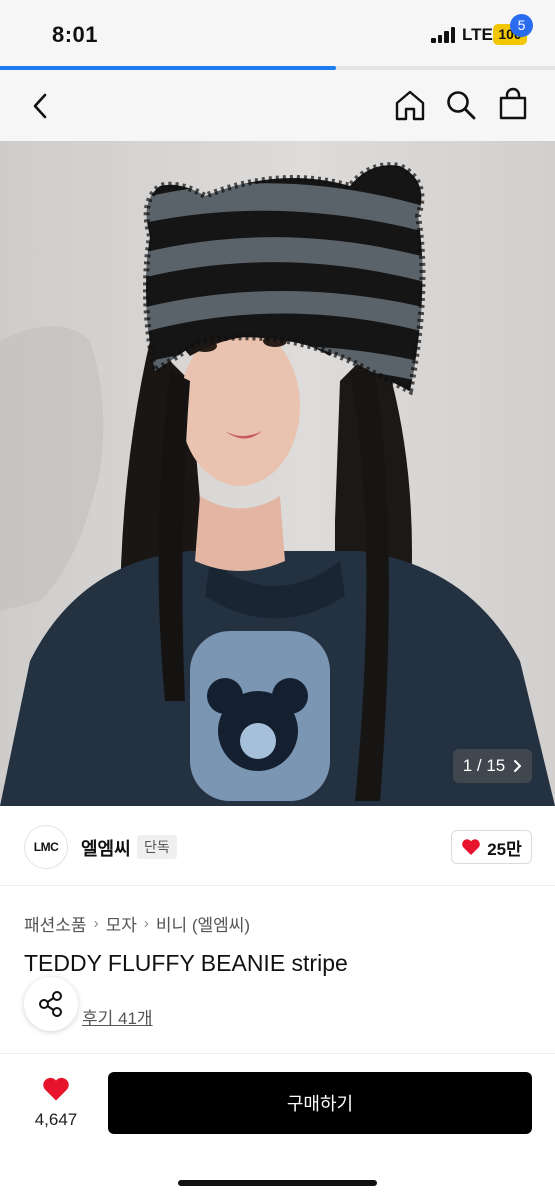  Describe the element at coordinates (121, 923) in the screenshot. I see `breadcrumb-item: 모자` at that location.